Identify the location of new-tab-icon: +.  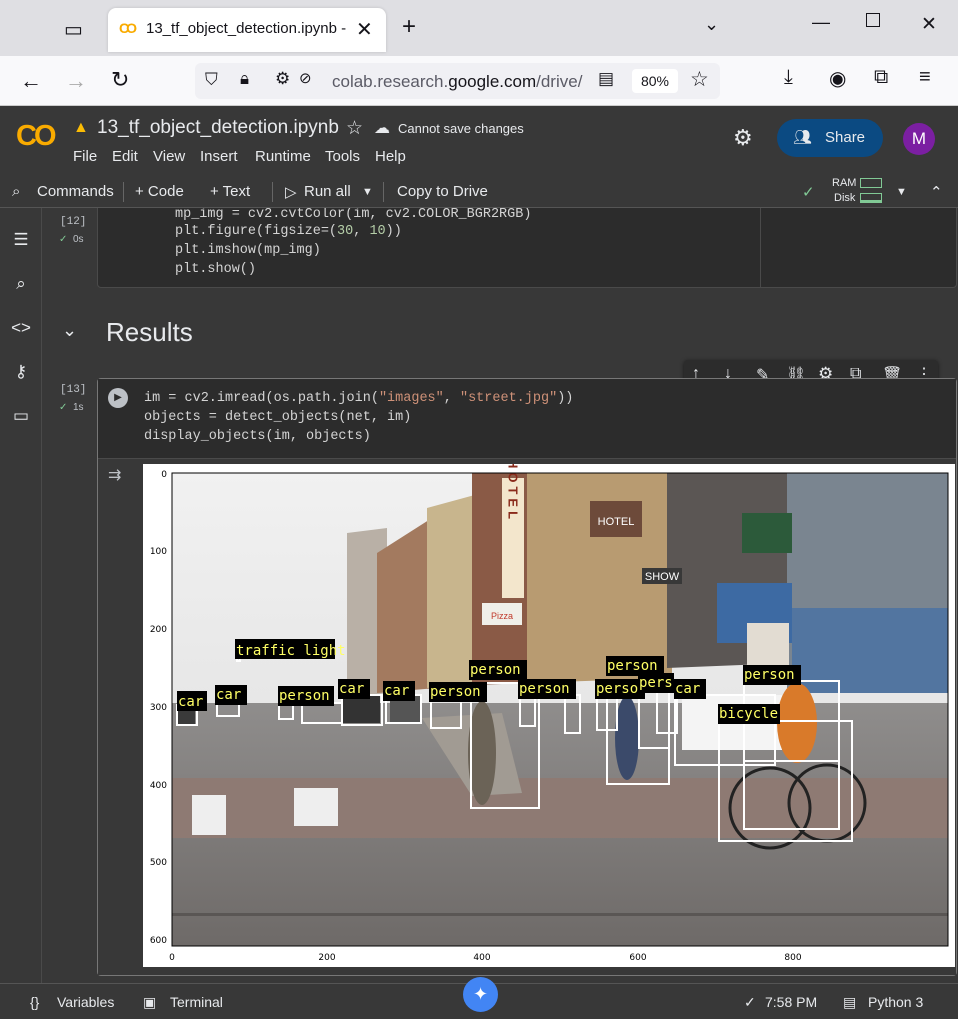
(409, 27).